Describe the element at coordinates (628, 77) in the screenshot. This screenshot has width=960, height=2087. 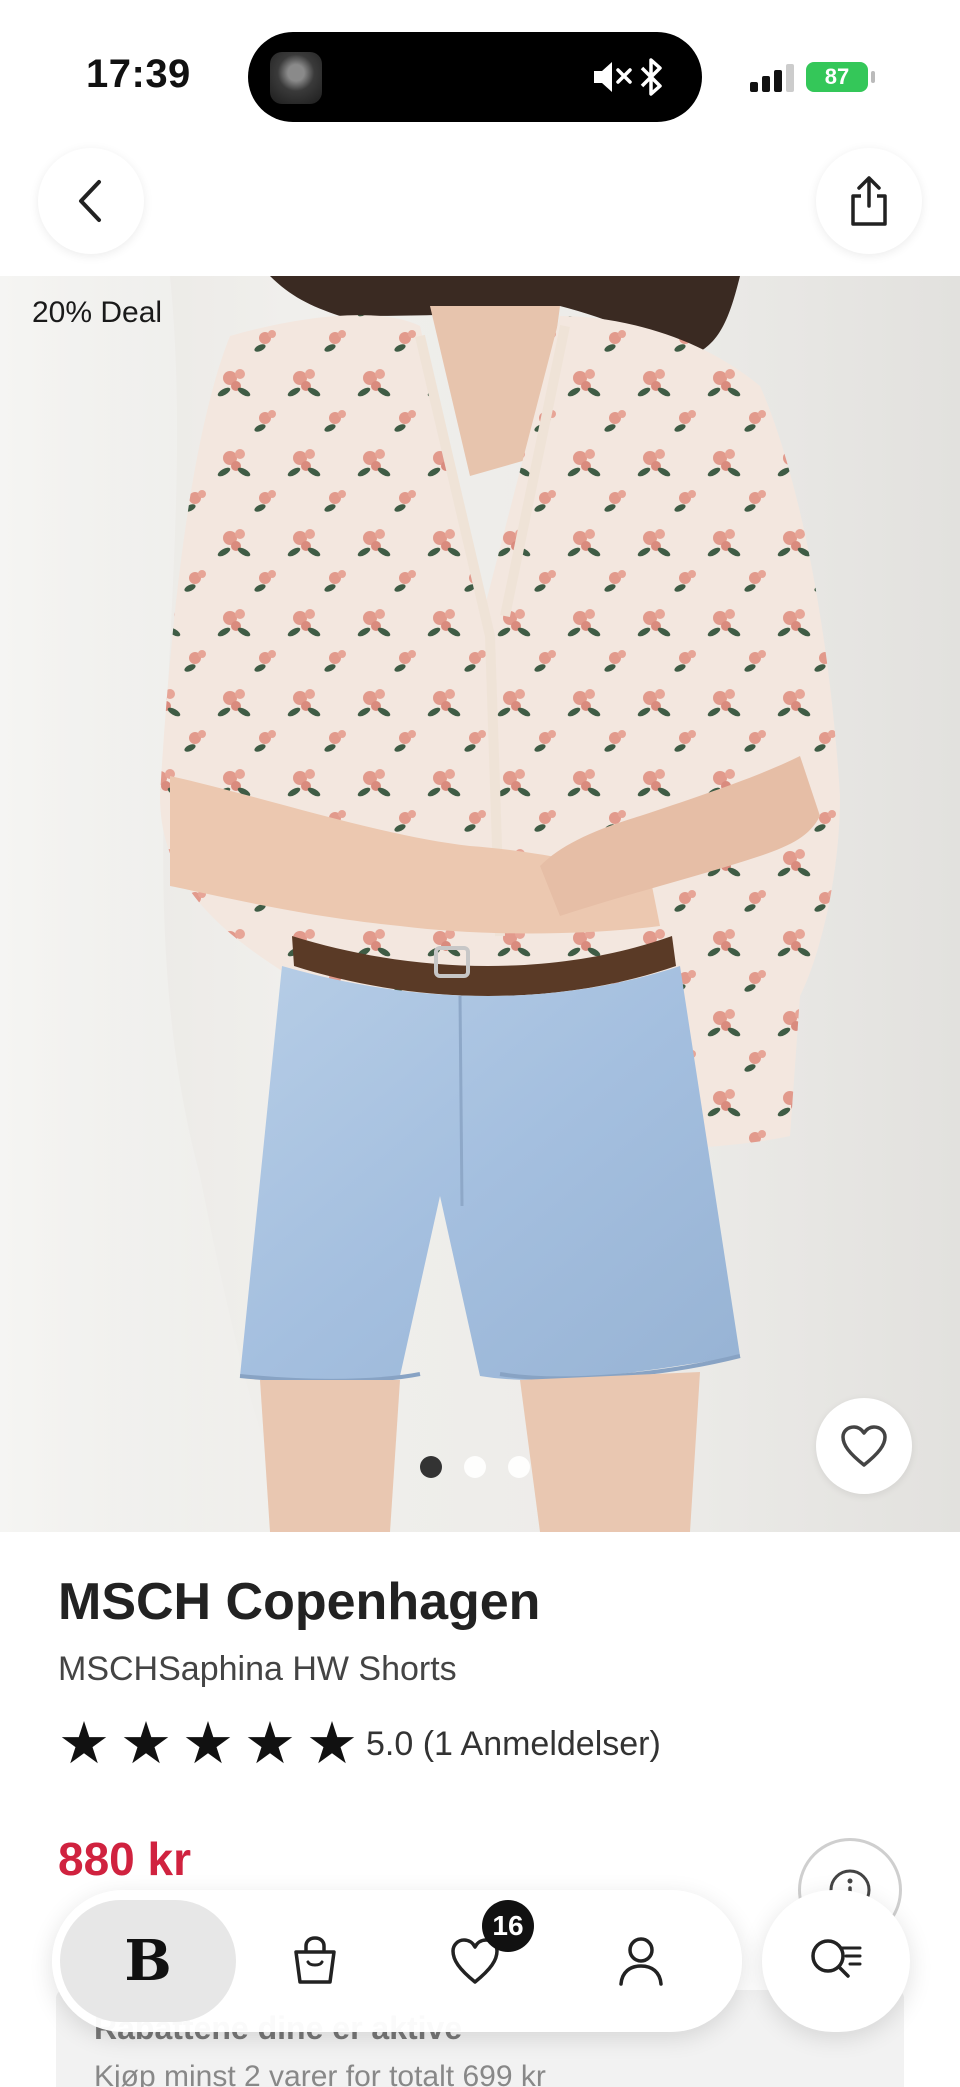
I see `mute-bluetooth-icon` at that location.